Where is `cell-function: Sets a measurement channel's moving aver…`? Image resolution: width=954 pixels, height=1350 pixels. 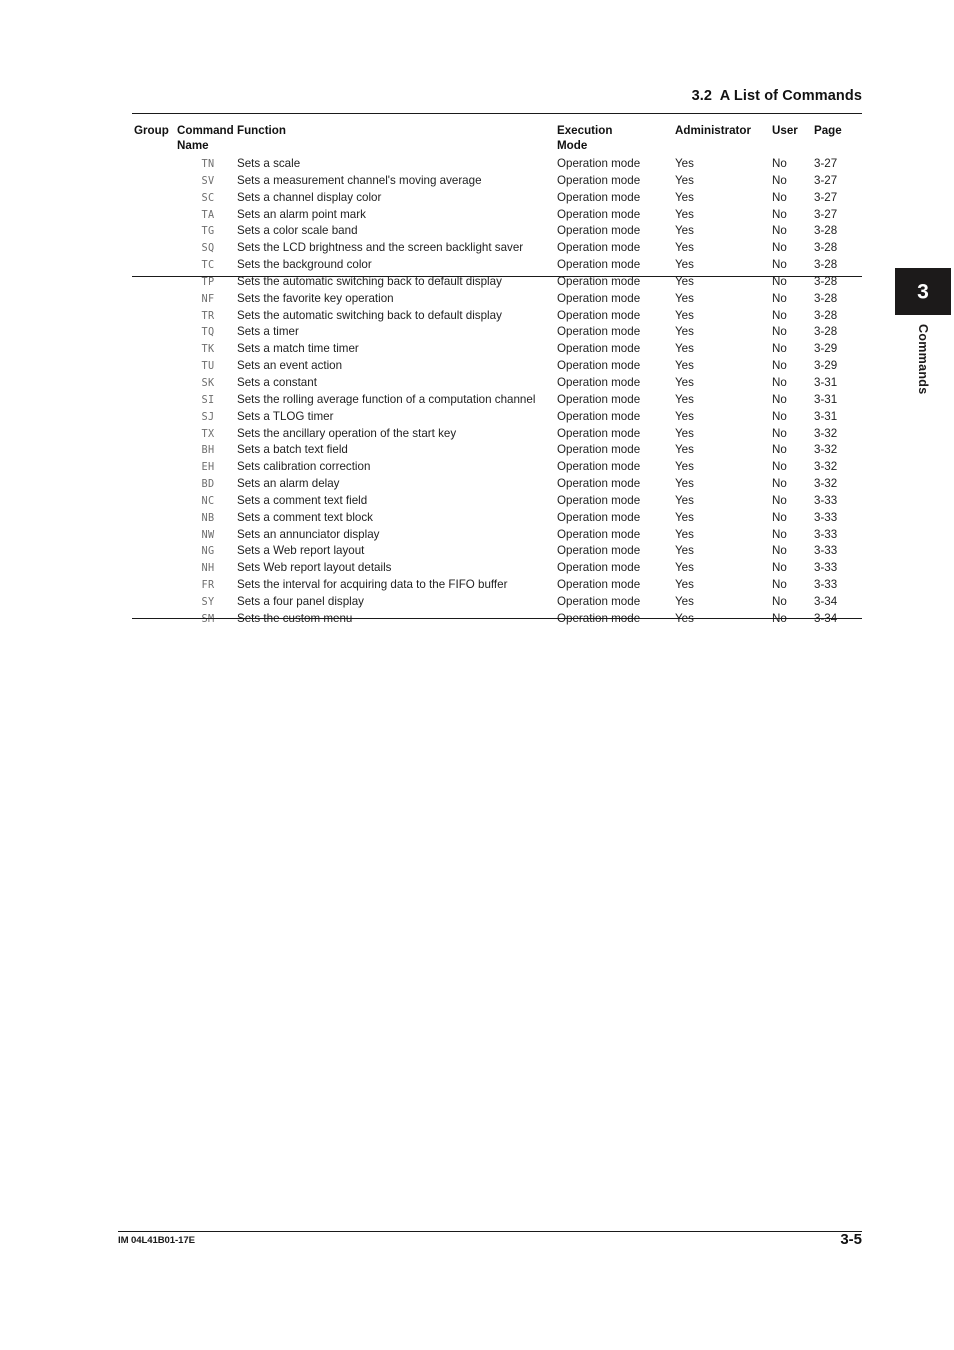 cell-function: Sets a measurement channel's moving aver… is located at coordinates (359, 180).